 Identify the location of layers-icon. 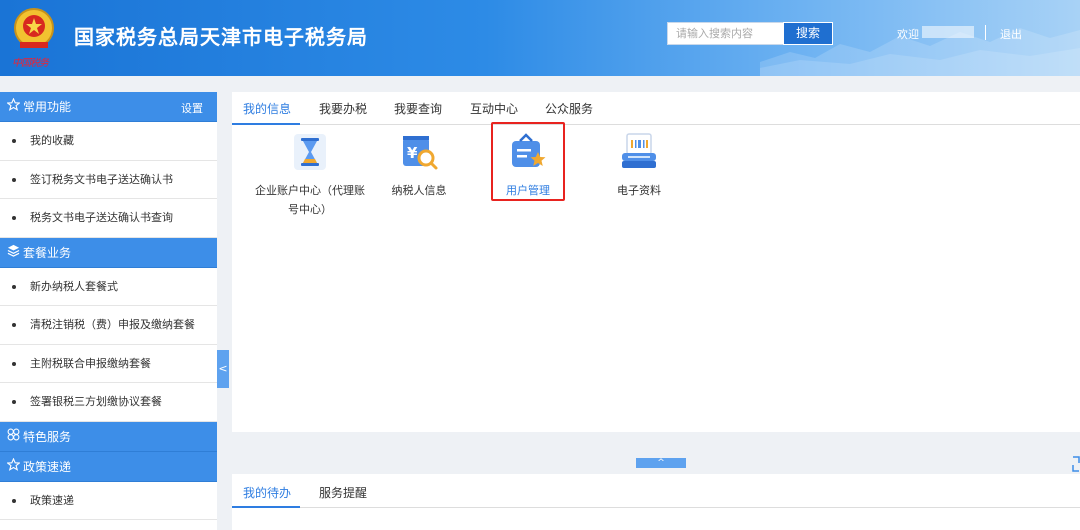
(13, 253).